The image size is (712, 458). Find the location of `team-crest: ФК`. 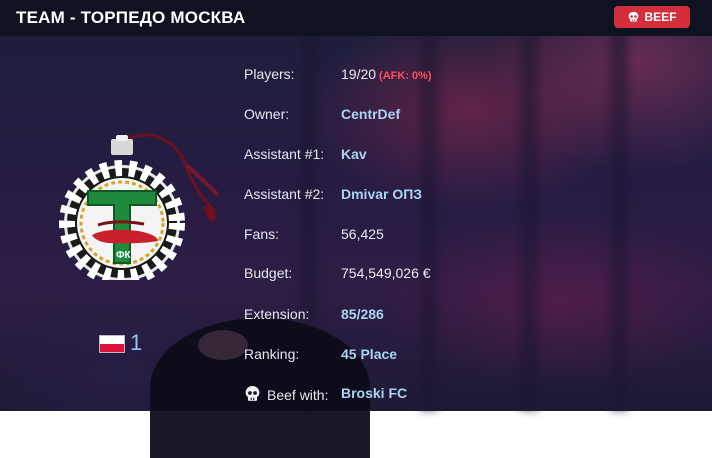

team-crest: ФК is located at coordinates (139, 206).